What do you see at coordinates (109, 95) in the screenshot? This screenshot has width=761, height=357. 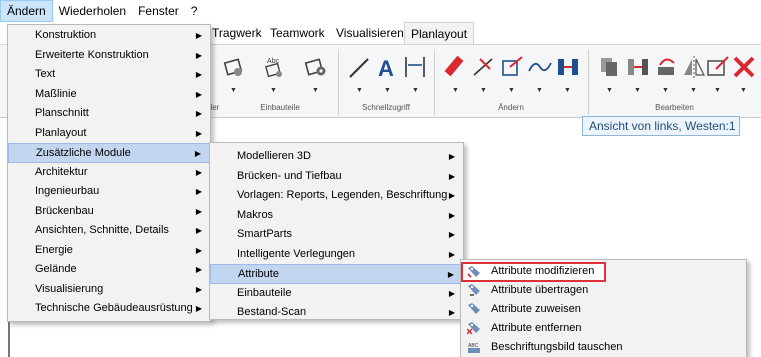 I see `menu1-item-maßlinie: Maßlinie ▶` at bounding box center [109, 95].